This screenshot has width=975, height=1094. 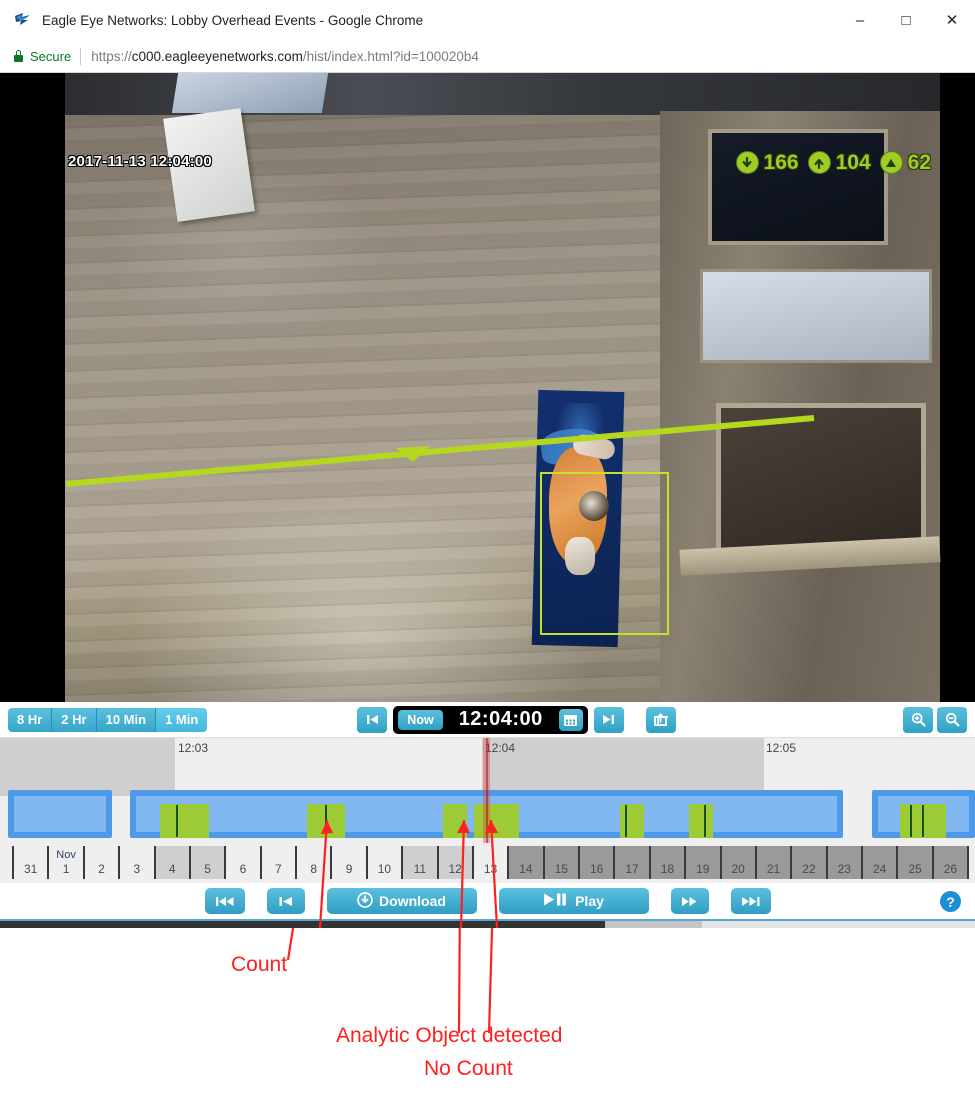 What do you see at coordinates (880, 869) in the screenshot?
I see `day-number-label: 24` at bounding box center [880, 869].